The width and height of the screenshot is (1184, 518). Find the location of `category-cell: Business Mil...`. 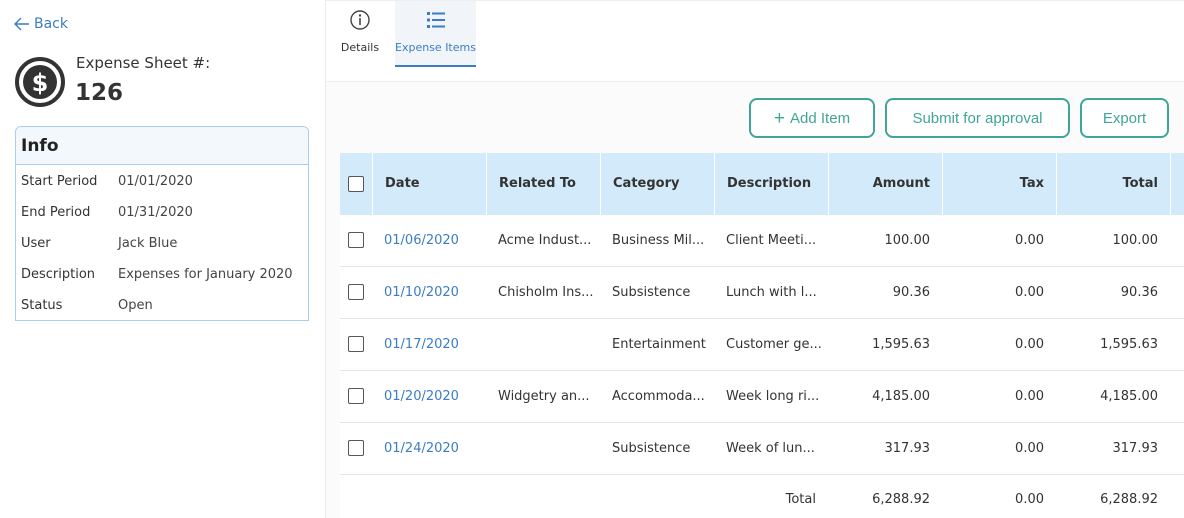

category-cell: Business Mil... is located at coordinates (658, 240).